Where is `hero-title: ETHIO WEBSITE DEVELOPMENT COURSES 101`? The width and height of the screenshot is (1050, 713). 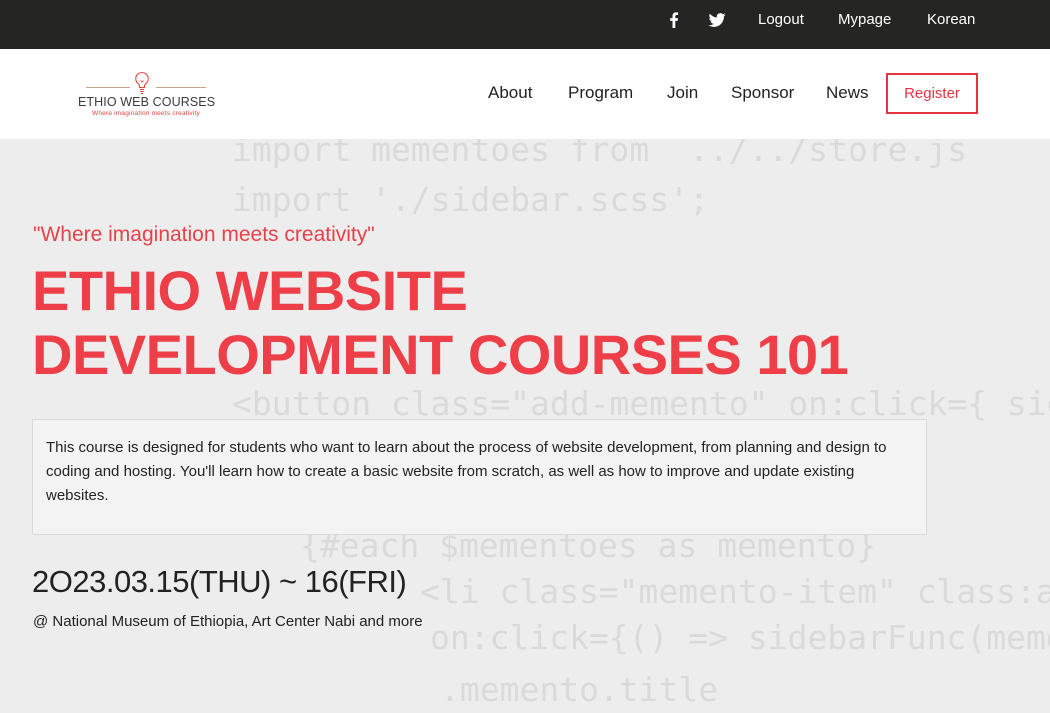 hero-title: ETHIO WEBSITE DEVELOPMENT COURSES 101 is located at coordinates (440, 323).